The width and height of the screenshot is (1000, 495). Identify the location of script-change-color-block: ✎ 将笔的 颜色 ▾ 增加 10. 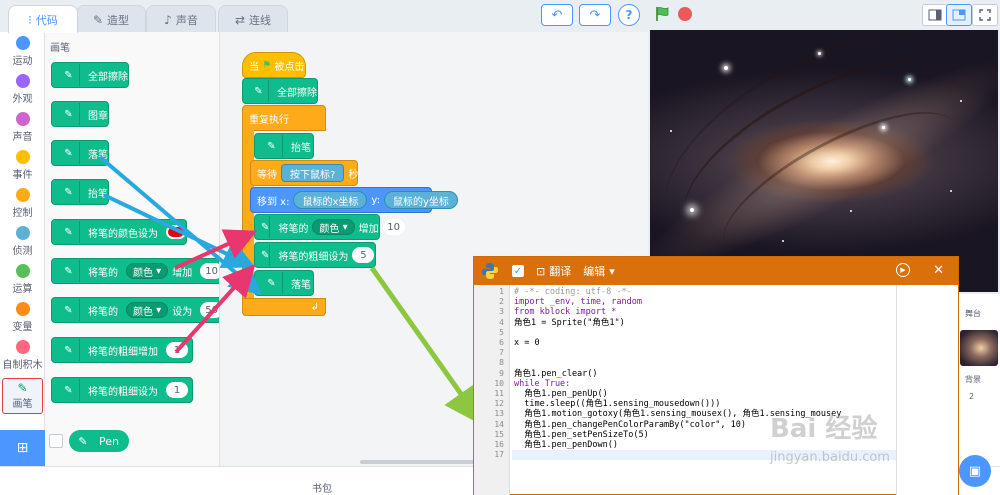
(329, 227).